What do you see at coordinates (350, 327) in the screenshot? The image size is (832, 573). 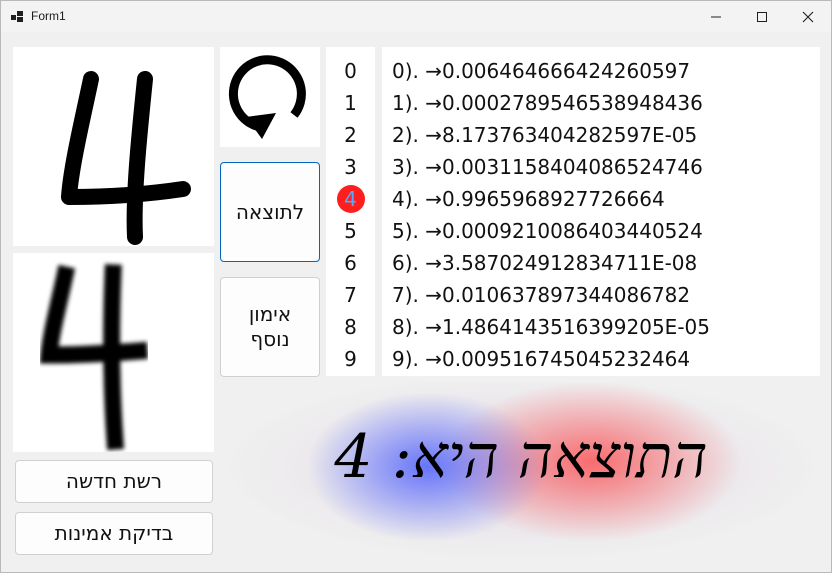 I see `digit-label-8: 8` at bounding box center [350, 327].